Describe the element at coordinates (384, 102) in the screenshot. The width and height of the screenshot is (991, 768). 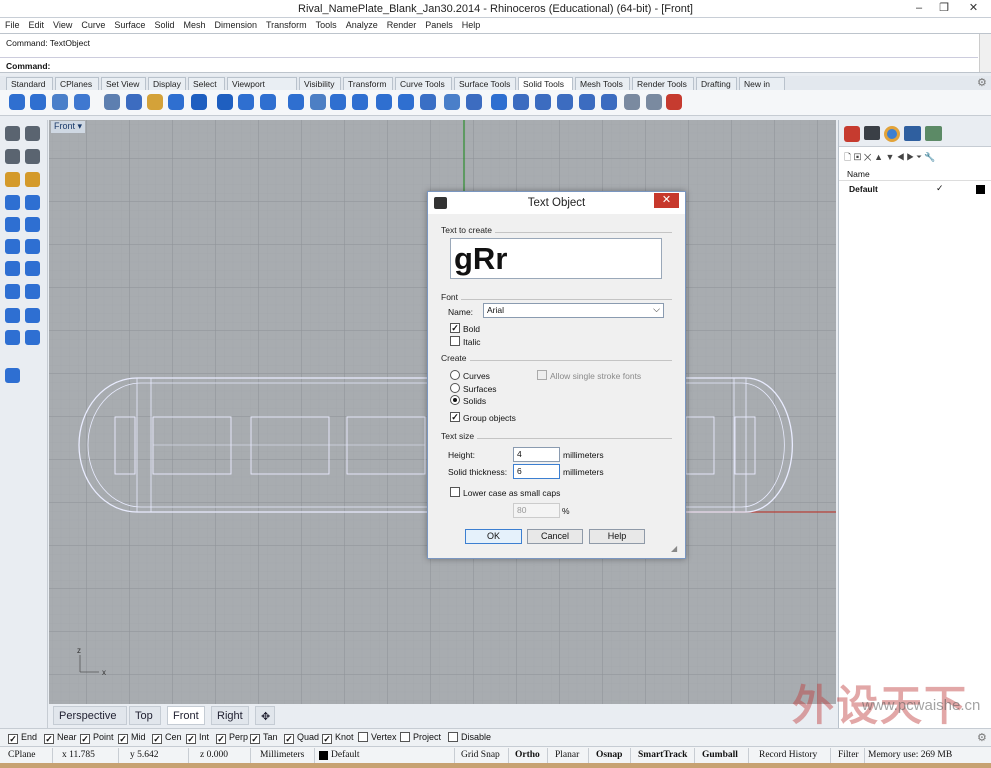
I see `split-face-icon` at that location.